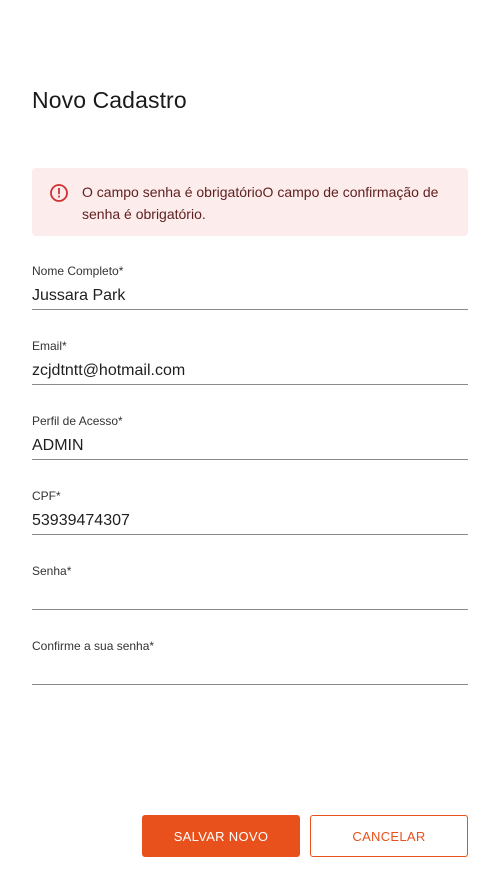 The height and width of the screenshot is (889, 500). I want to click on nome-completo-label: Nome Completo*, so click(78, 271).